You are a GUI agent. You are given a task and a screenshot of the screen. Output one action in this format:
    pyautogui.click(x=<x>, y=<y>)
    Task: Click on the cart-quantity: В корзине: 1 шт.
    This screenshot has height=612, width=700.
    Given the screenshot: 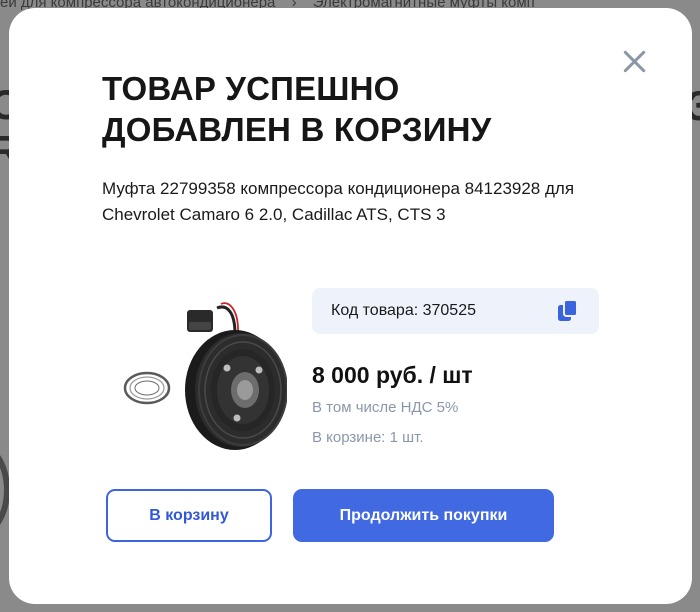 What is the action you would take?
    pyautogui.click(x=368, y=437)
    